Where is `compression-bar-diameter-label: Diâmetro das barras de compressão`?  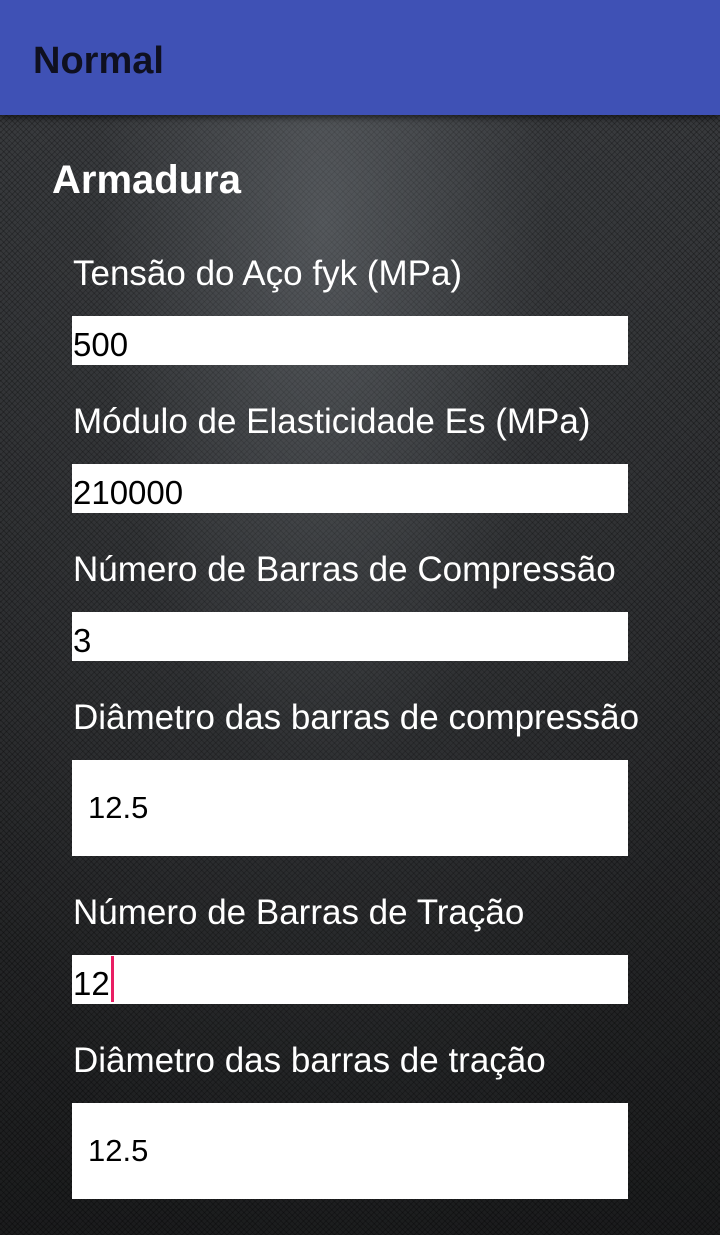
compression-bar-diameter-label: Diâmetro das barras de compressão is located at coordinates (356, 717).